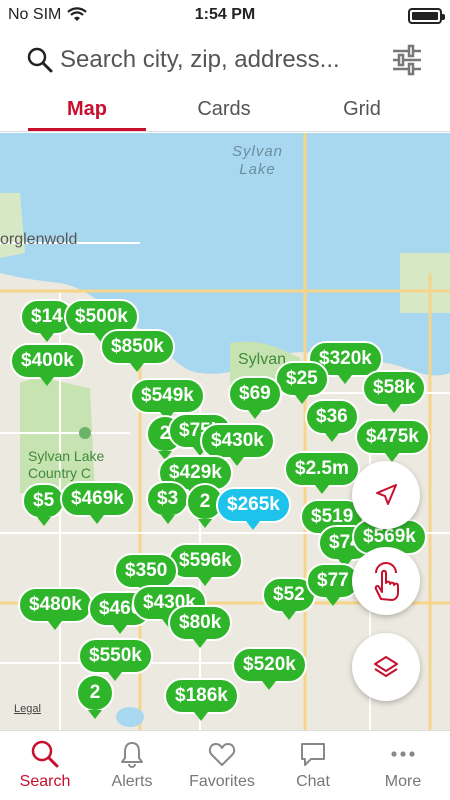 The width and height of the screenshot is (450, 800). I want to click on location-arrow-icon, so click(386, 494).